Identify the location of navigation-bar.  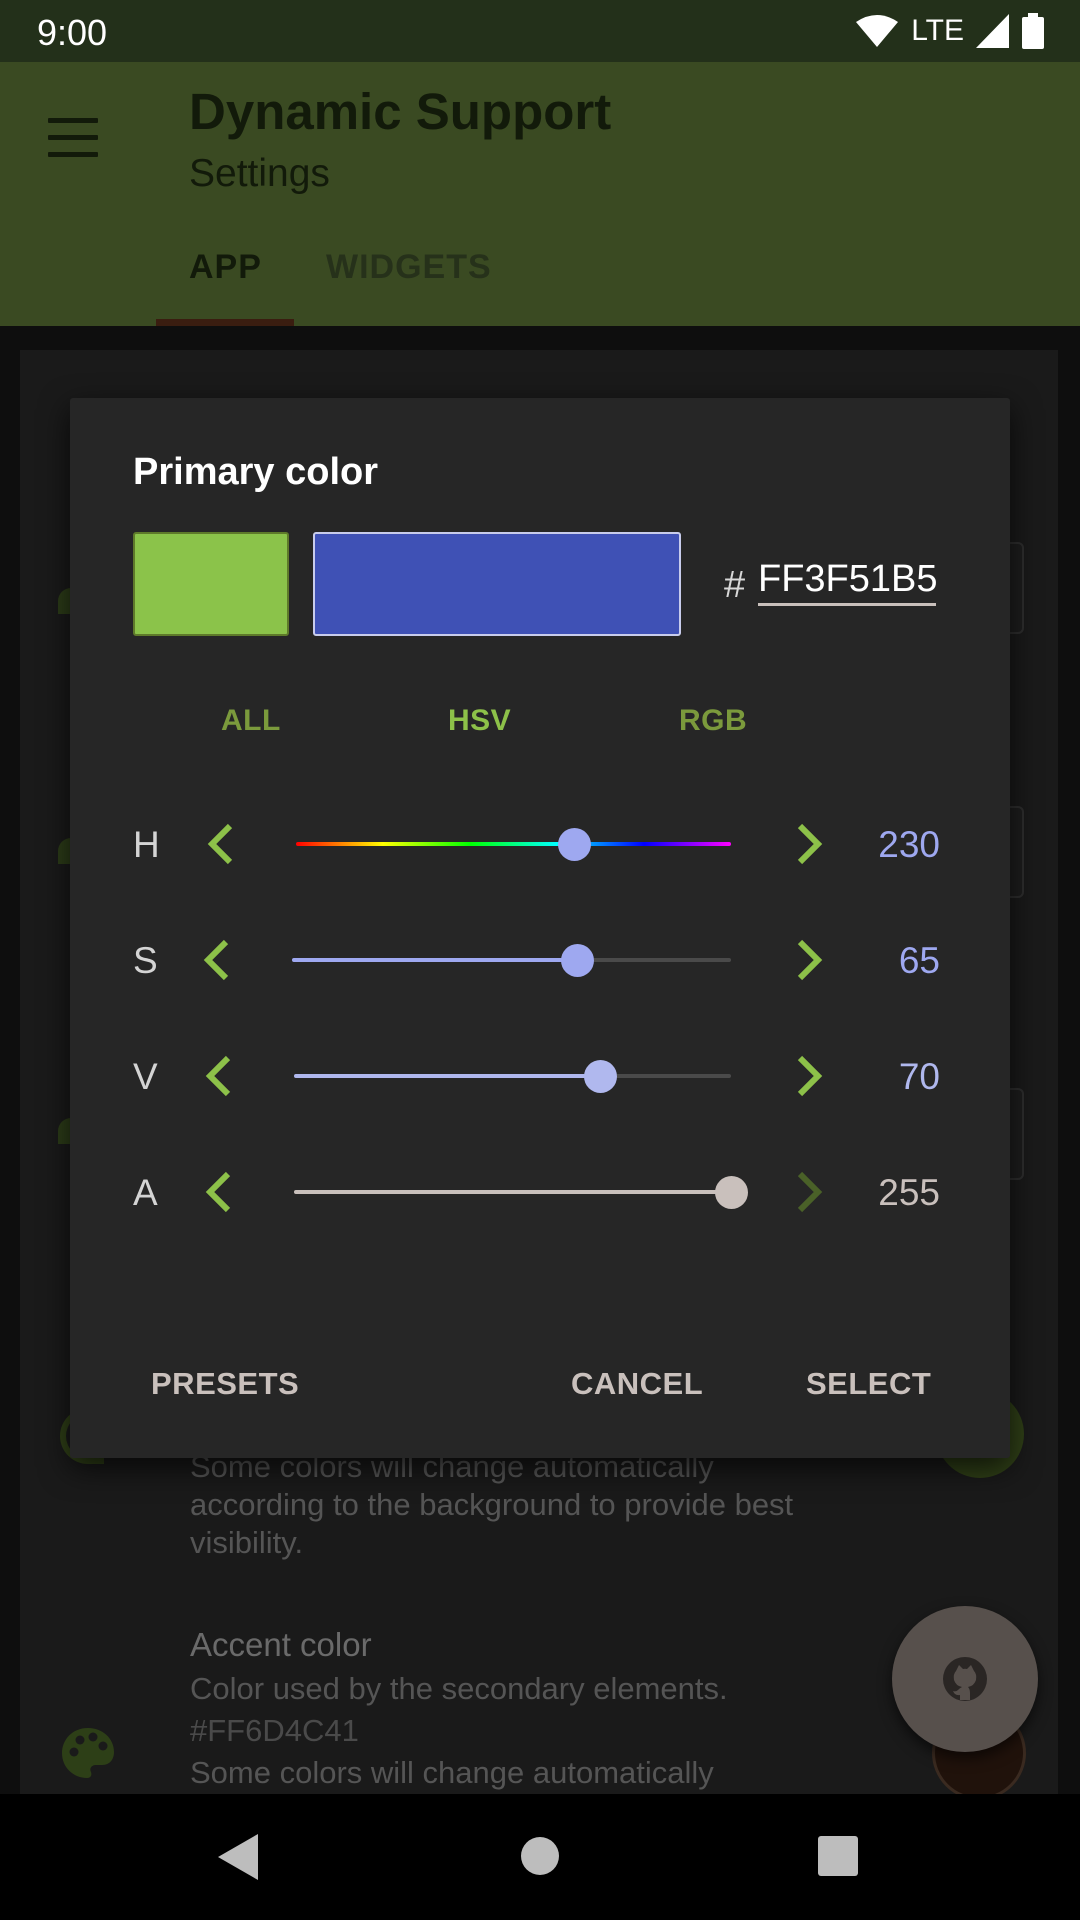
(540, 1857).